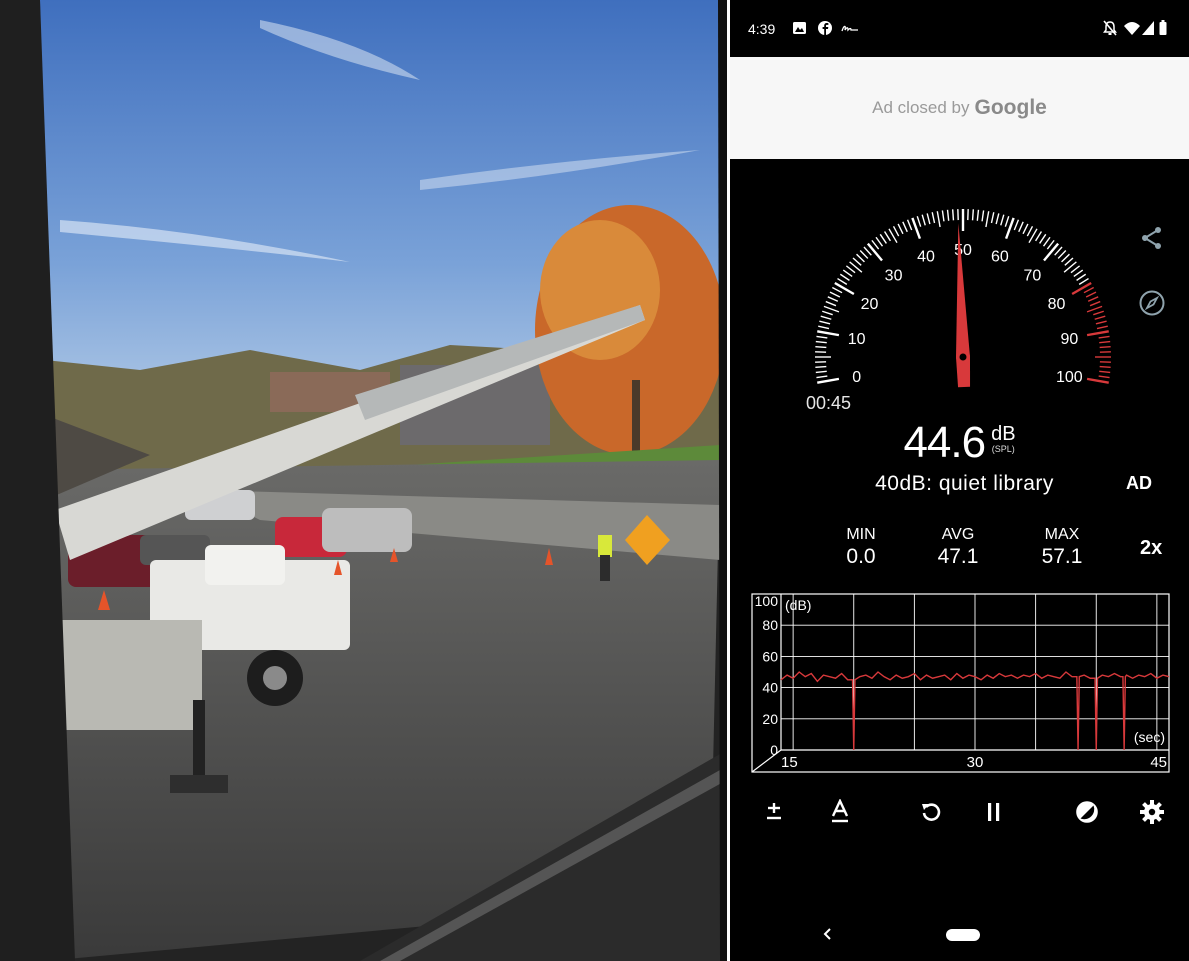  Describe the element at coordinates (963, 250) in the screenshot. I see `gauge-tick-label: 50` at that location.